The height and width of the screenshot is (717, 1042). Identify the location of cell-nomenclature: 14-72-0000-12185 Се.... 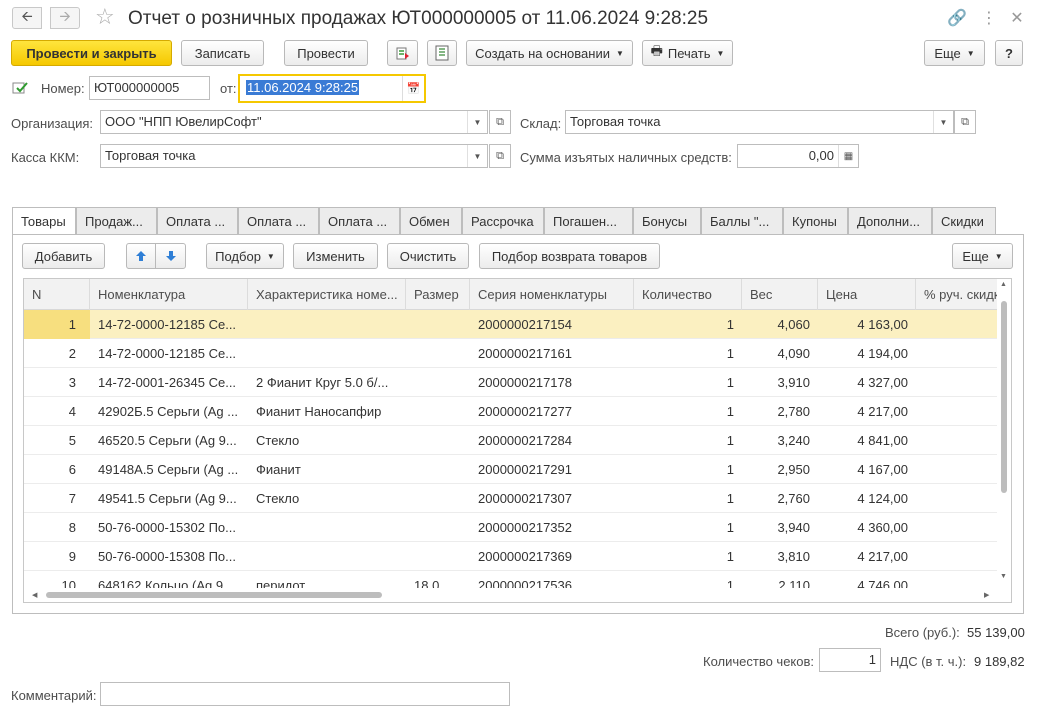
(169, 353).